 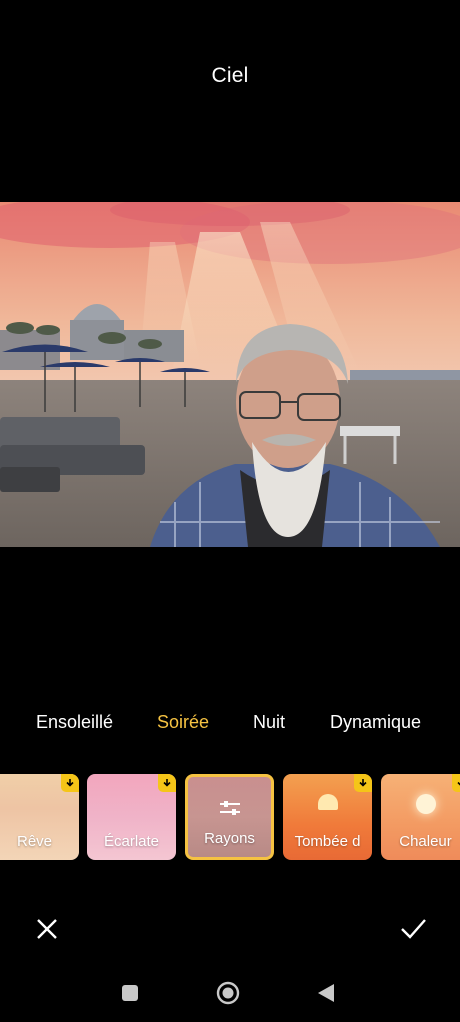 I want to click on filter-label: Écarlate, so click(x=131, y=841).